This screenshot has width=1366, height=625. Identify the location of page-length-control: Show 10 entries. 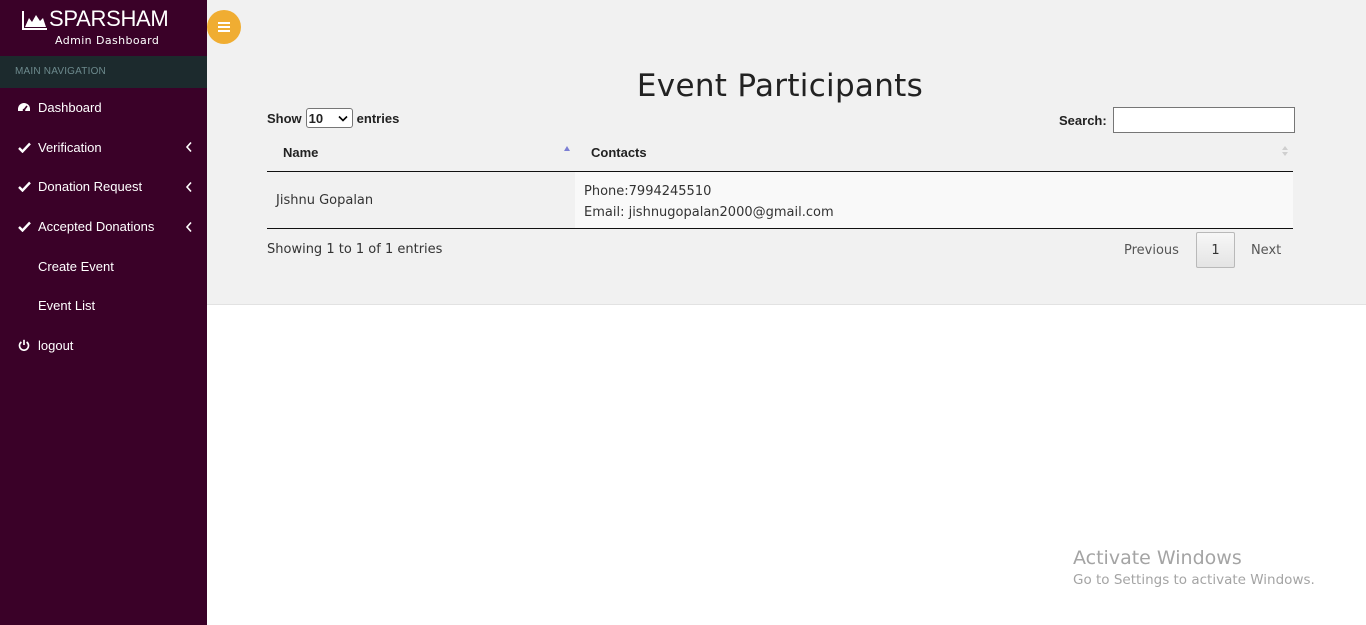
(333, 118).